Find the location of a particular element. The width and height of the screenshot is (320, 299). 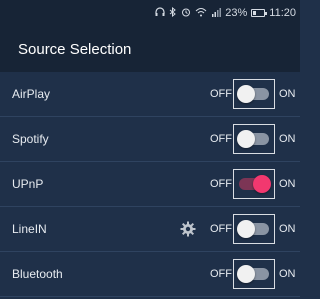

source-row-linein: LineIN OFF ON is located at coordinates (150, 229).